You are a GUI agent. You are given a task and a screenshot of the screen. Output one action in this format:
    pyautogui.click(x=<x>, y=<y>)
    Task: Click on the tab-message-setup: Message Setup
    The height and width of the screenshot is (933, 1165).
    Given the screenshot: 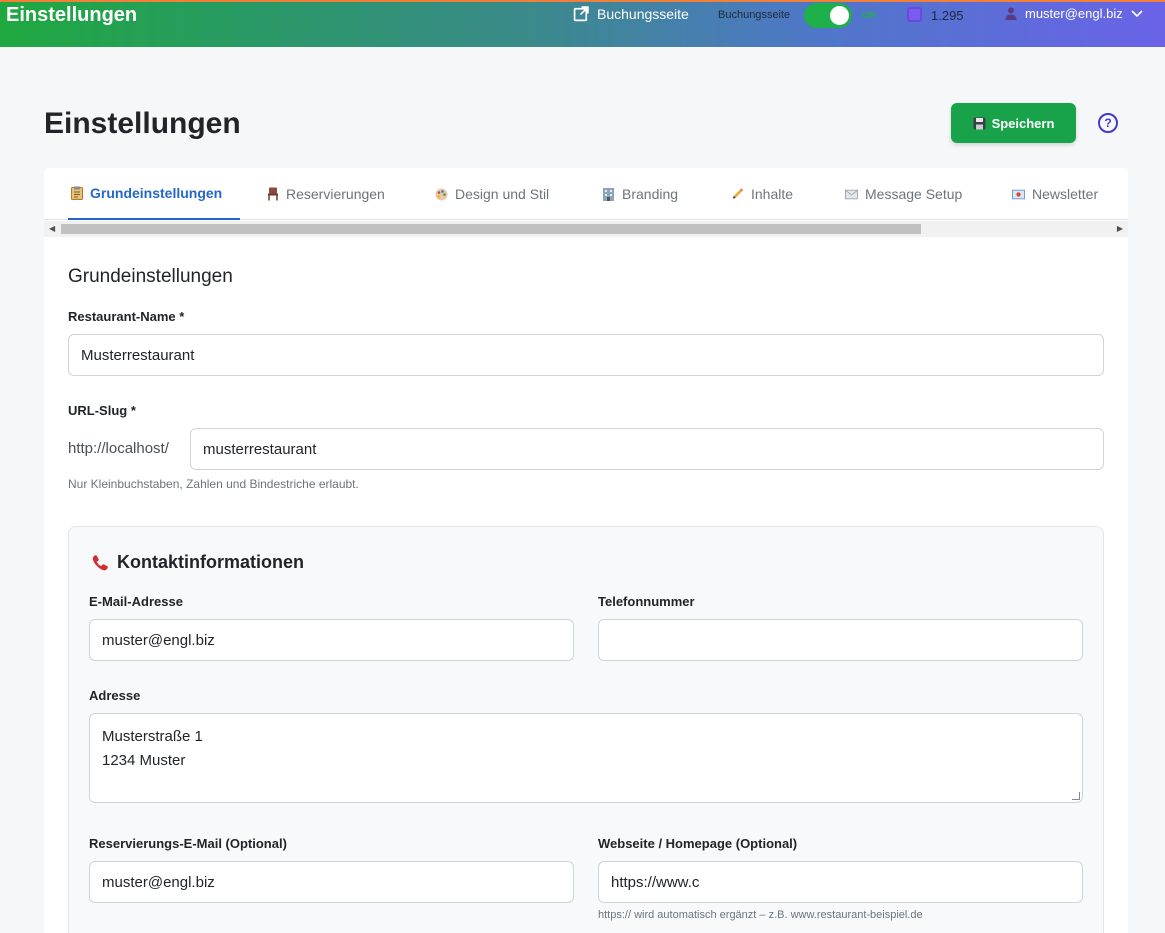 What is the action you would take?
    pyautogui.click(x=903, y=194)
    